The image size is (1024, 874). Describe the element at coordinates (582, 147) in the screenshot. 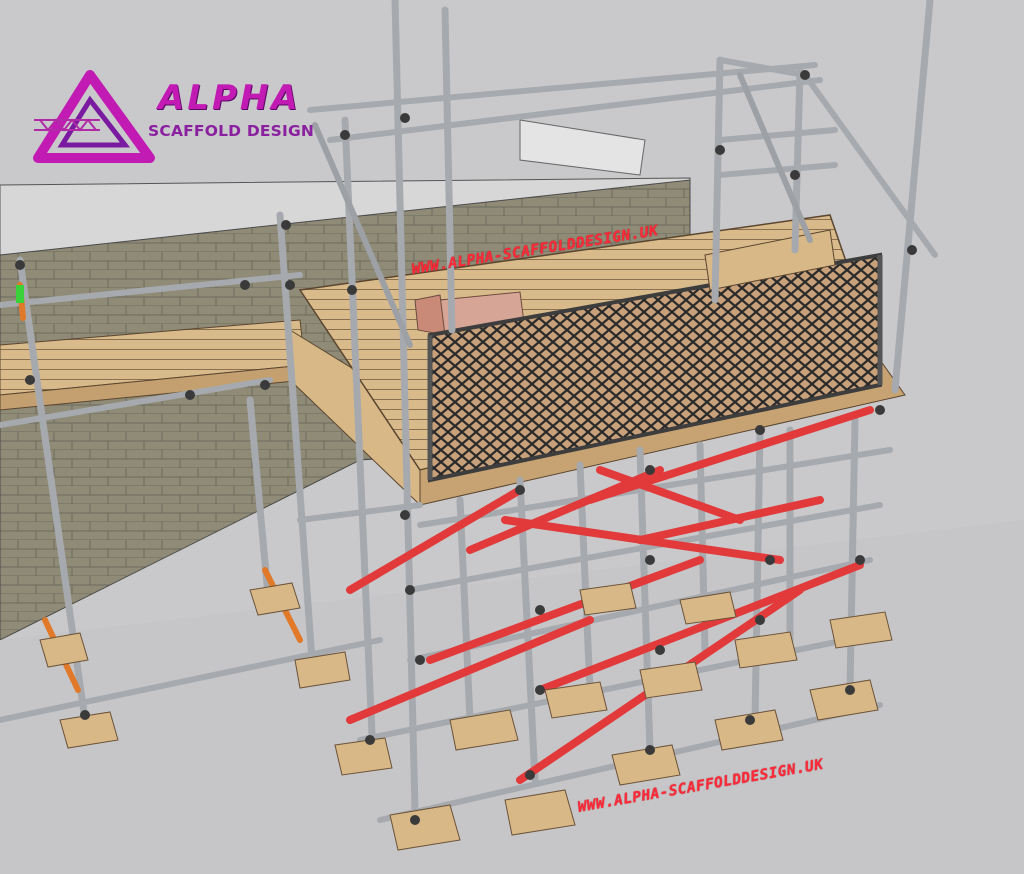

I see `wall-parapet` at that location.